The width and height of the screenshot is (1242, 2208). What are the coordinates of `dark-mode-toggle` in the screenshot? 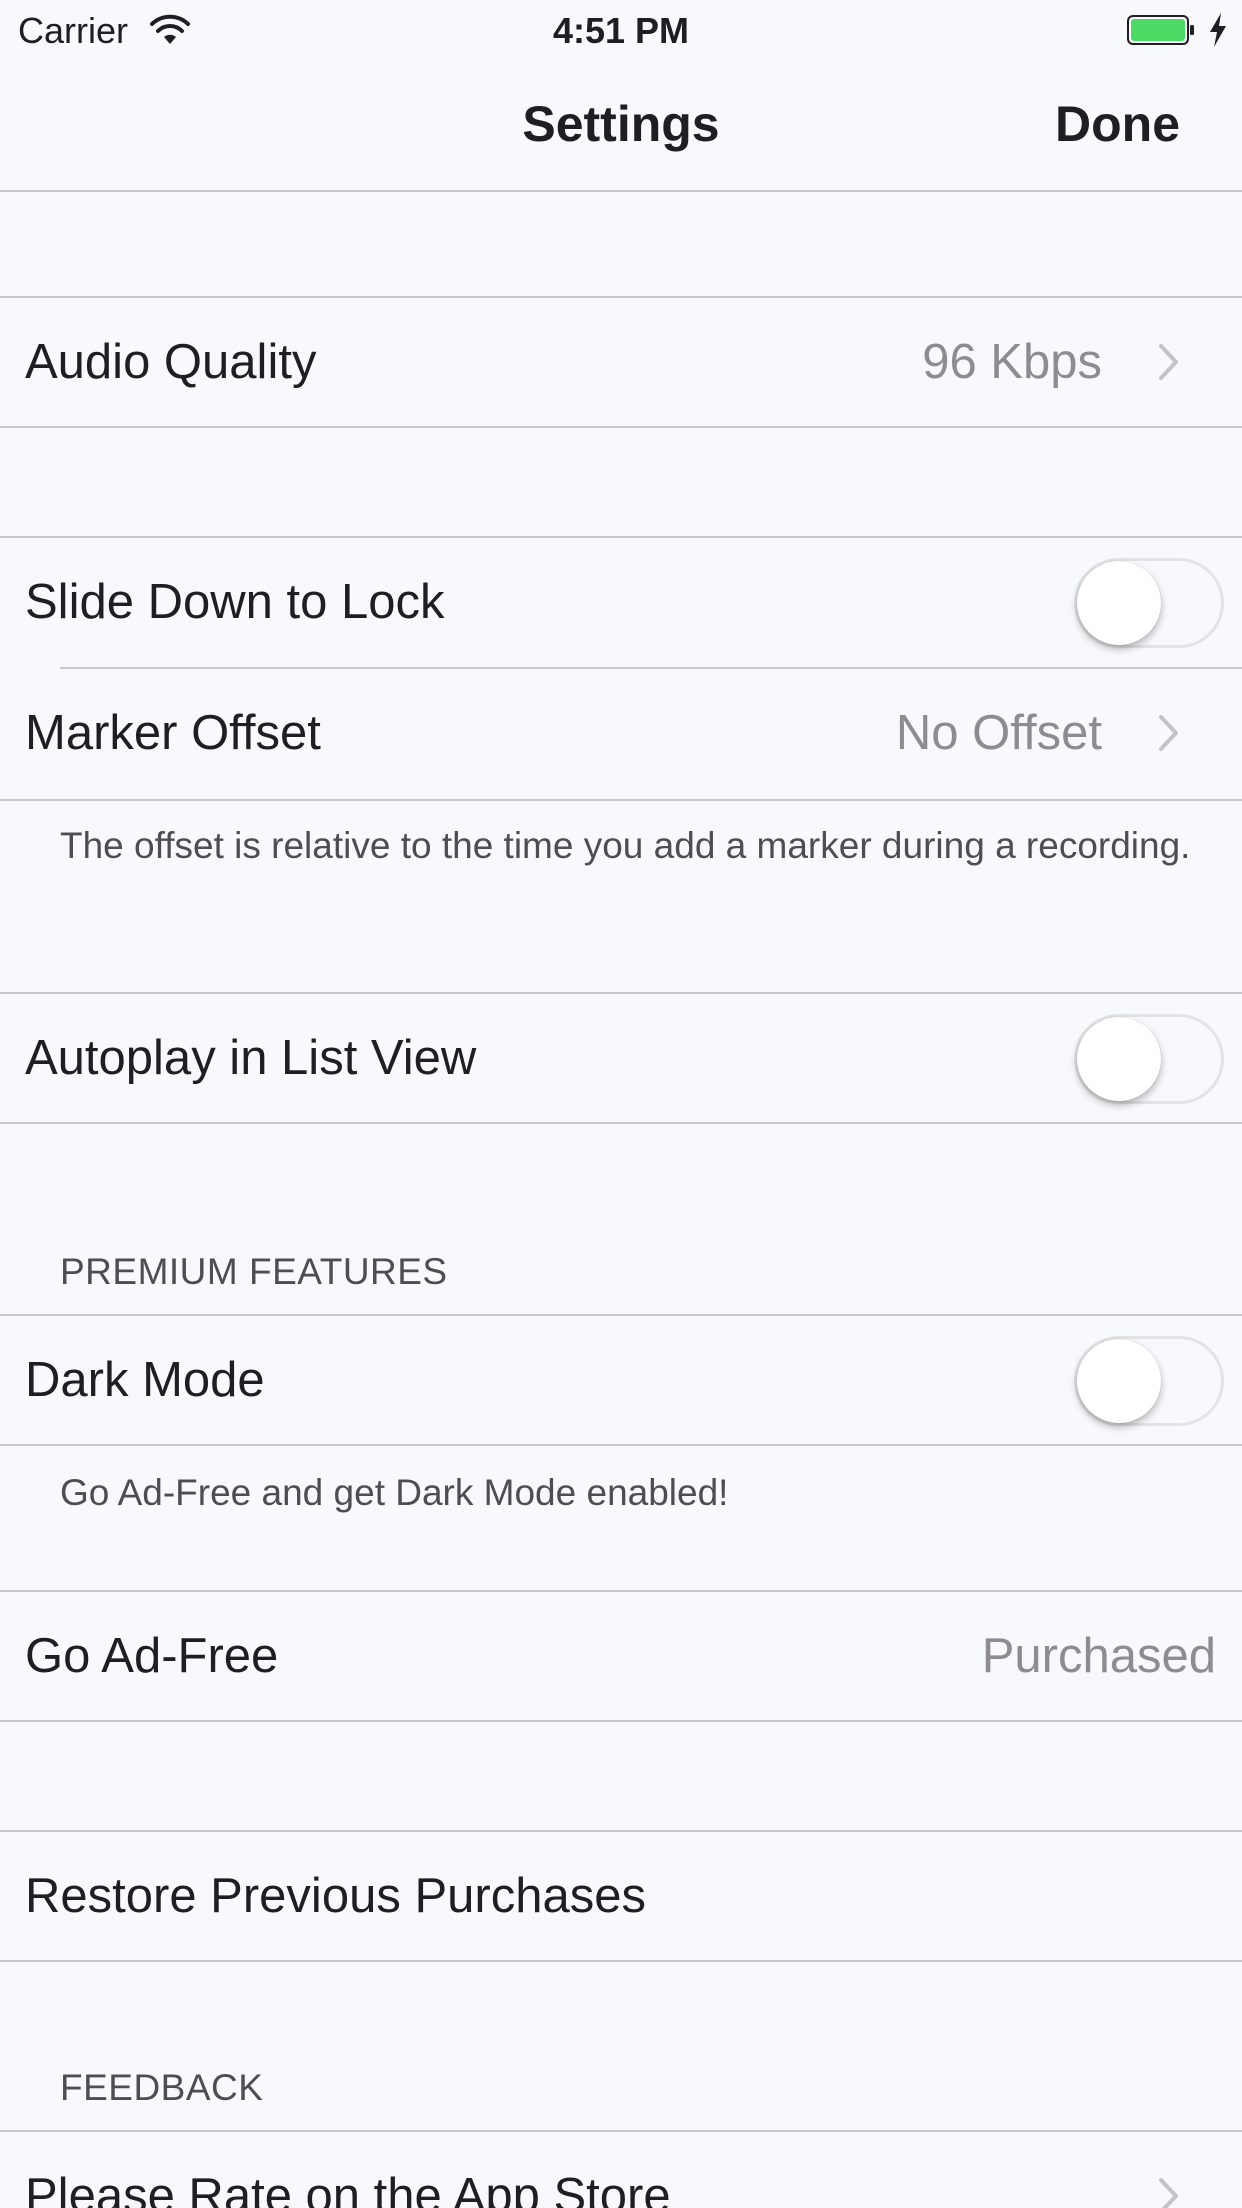 It's located at (1149, 1381).